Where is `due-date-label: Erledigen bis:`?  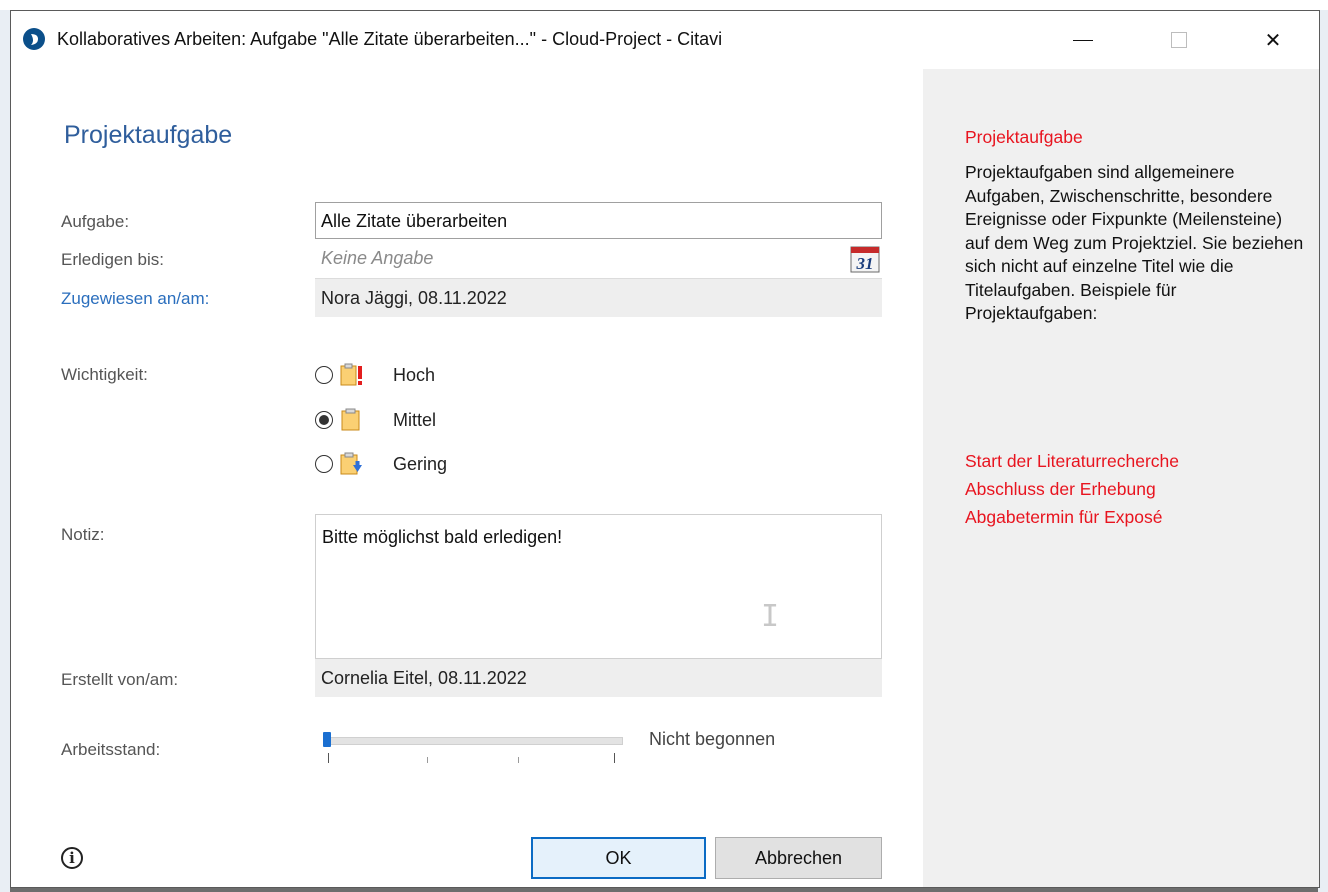
due-date-label: Erledigen bis: is located at coordinates (113, 259).